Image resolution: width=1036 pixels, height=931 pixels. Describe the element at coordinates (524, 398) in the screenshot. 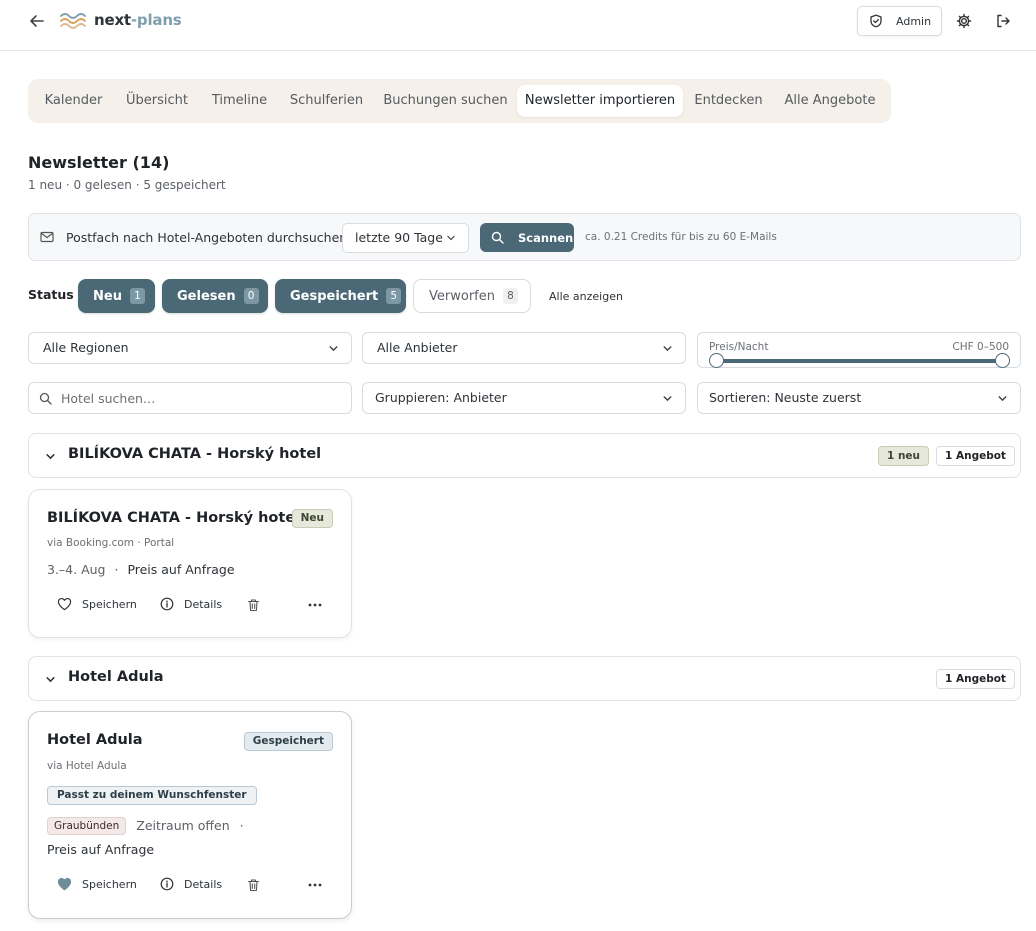

I see `group-select: Gruppieren: Anbieter` at that location.